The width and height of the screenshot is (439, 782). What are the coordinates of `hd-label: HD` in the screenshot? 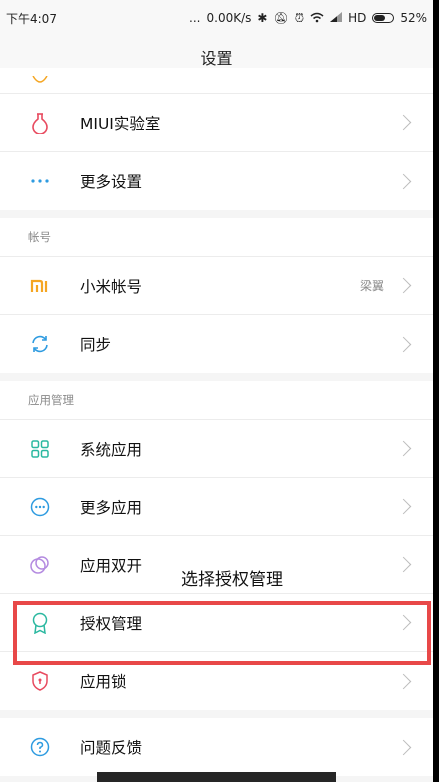 It's located at (357, 18).